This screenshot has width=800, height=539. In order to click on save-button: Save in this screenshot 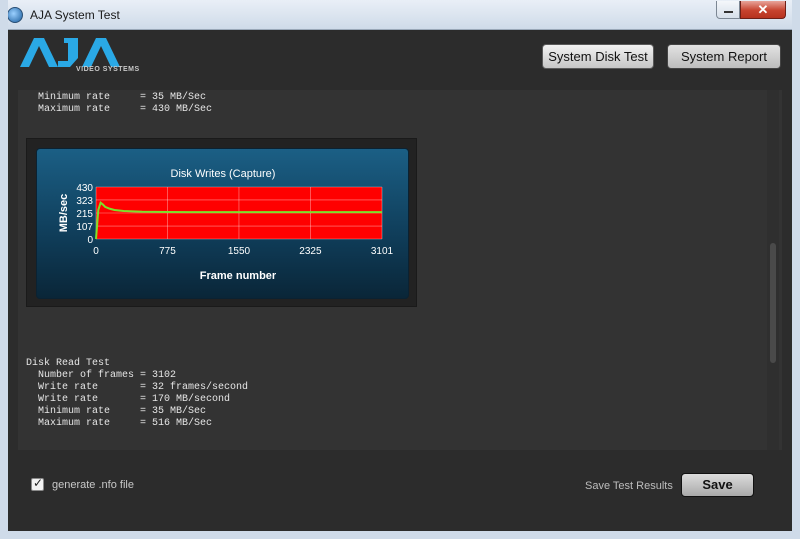, I will do `click(717, 485)`.